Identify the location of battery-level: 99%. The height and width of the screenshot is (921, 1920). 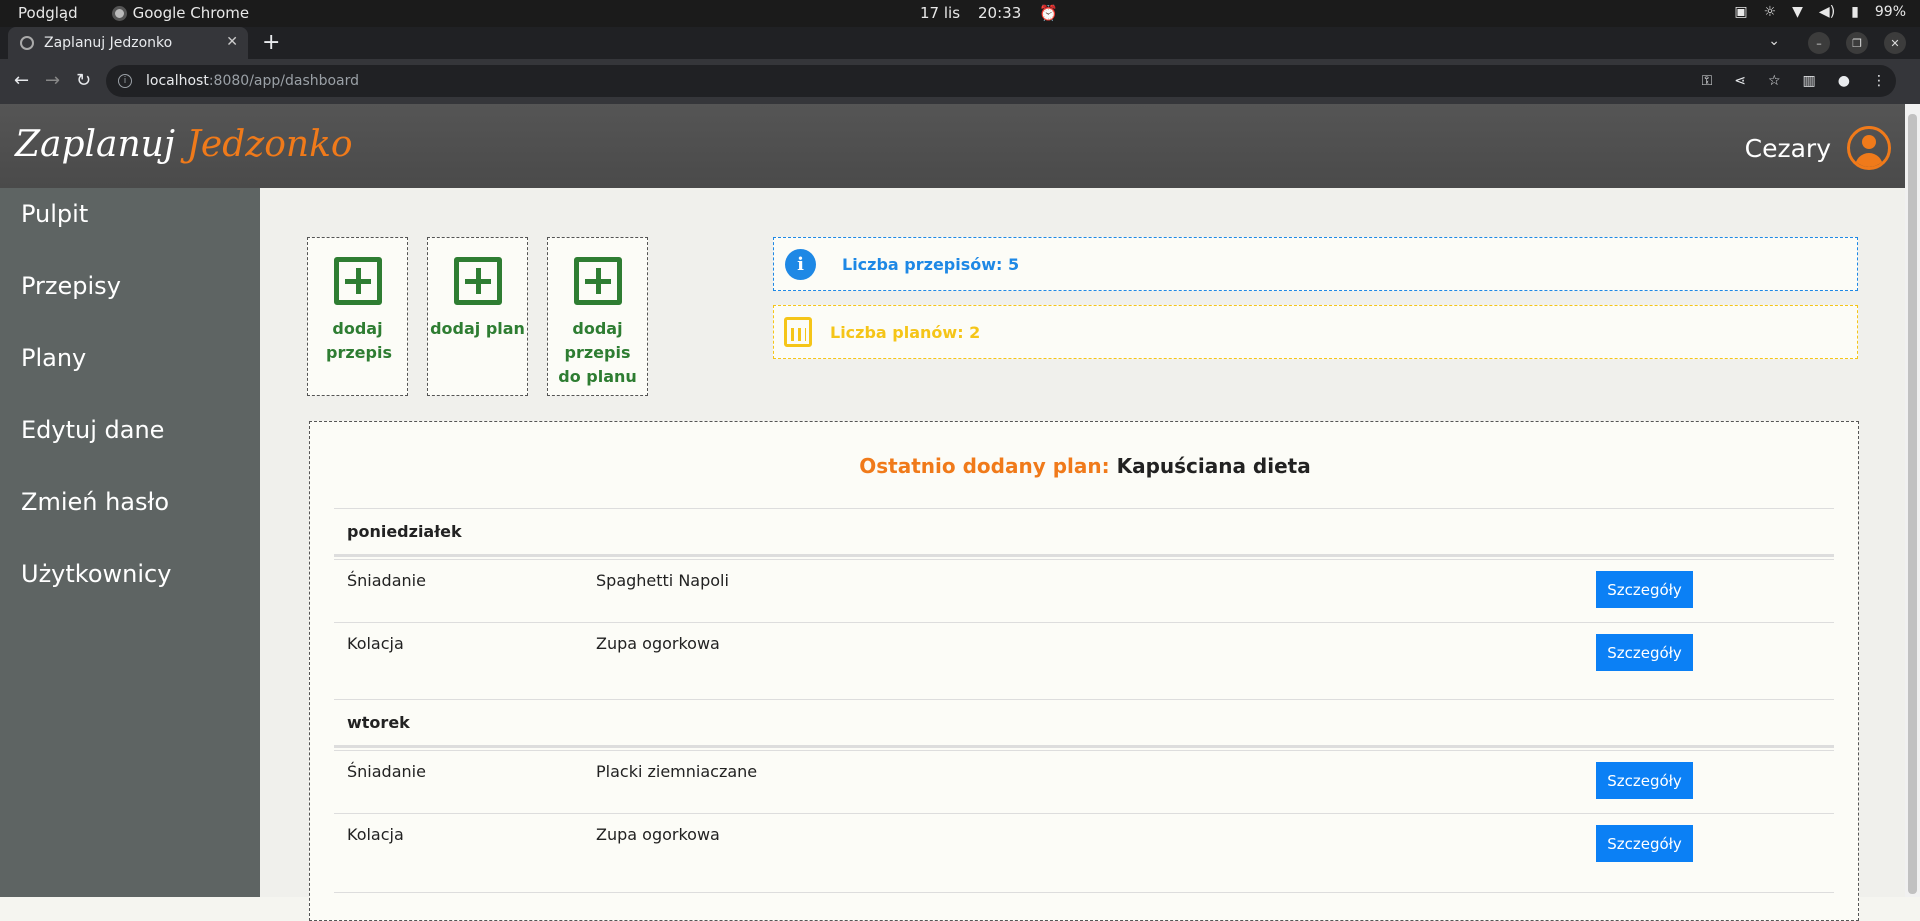
(1890, 12).